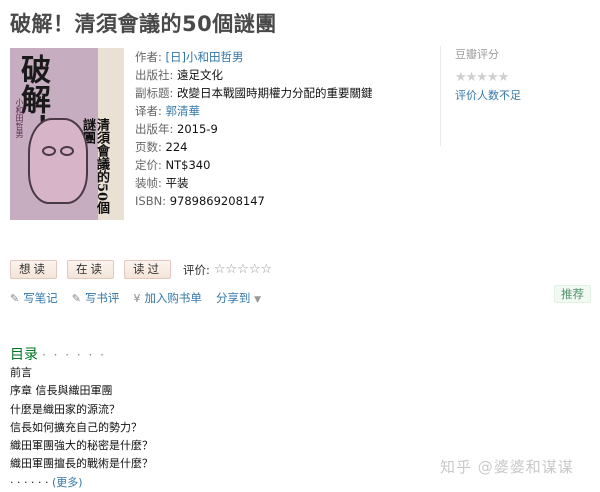 Image resolution: width=600 pixels, height=492 pixels. I want to click on isbn-row: ISBN: 9789869208147, so click(254, 201).